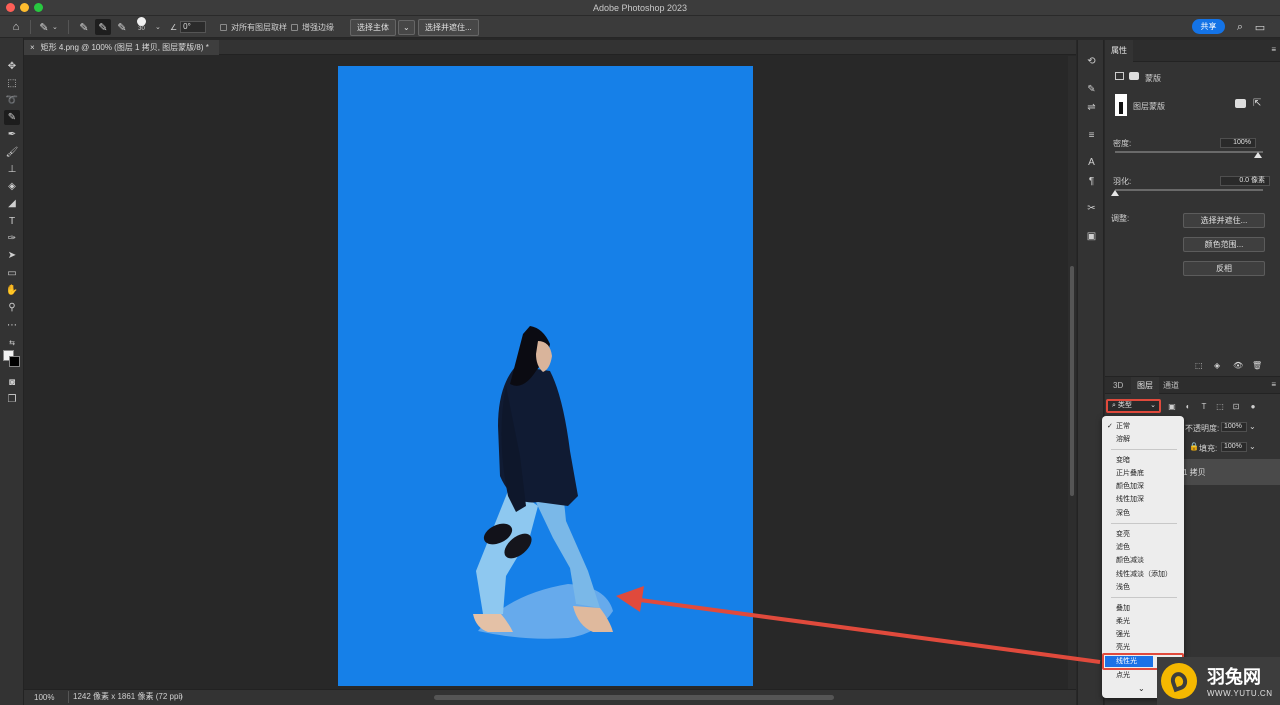 This screenshot has width=1280, height=705. I want to click on load-selection-icon: ⬚, so click(1199, 365).